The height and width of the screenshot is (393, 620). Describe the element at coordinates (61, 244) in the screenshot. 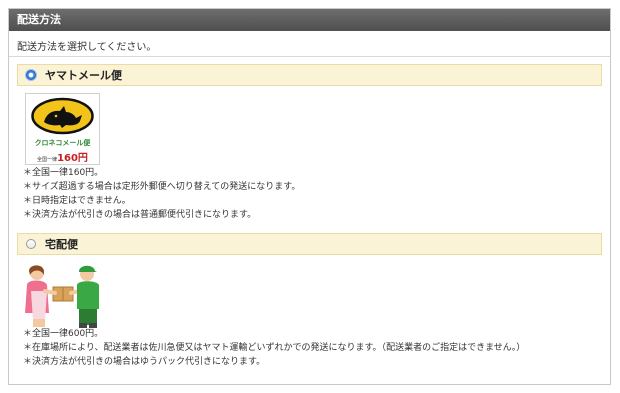

I see `option-label-takuhaibin: 宅配便` at that location.